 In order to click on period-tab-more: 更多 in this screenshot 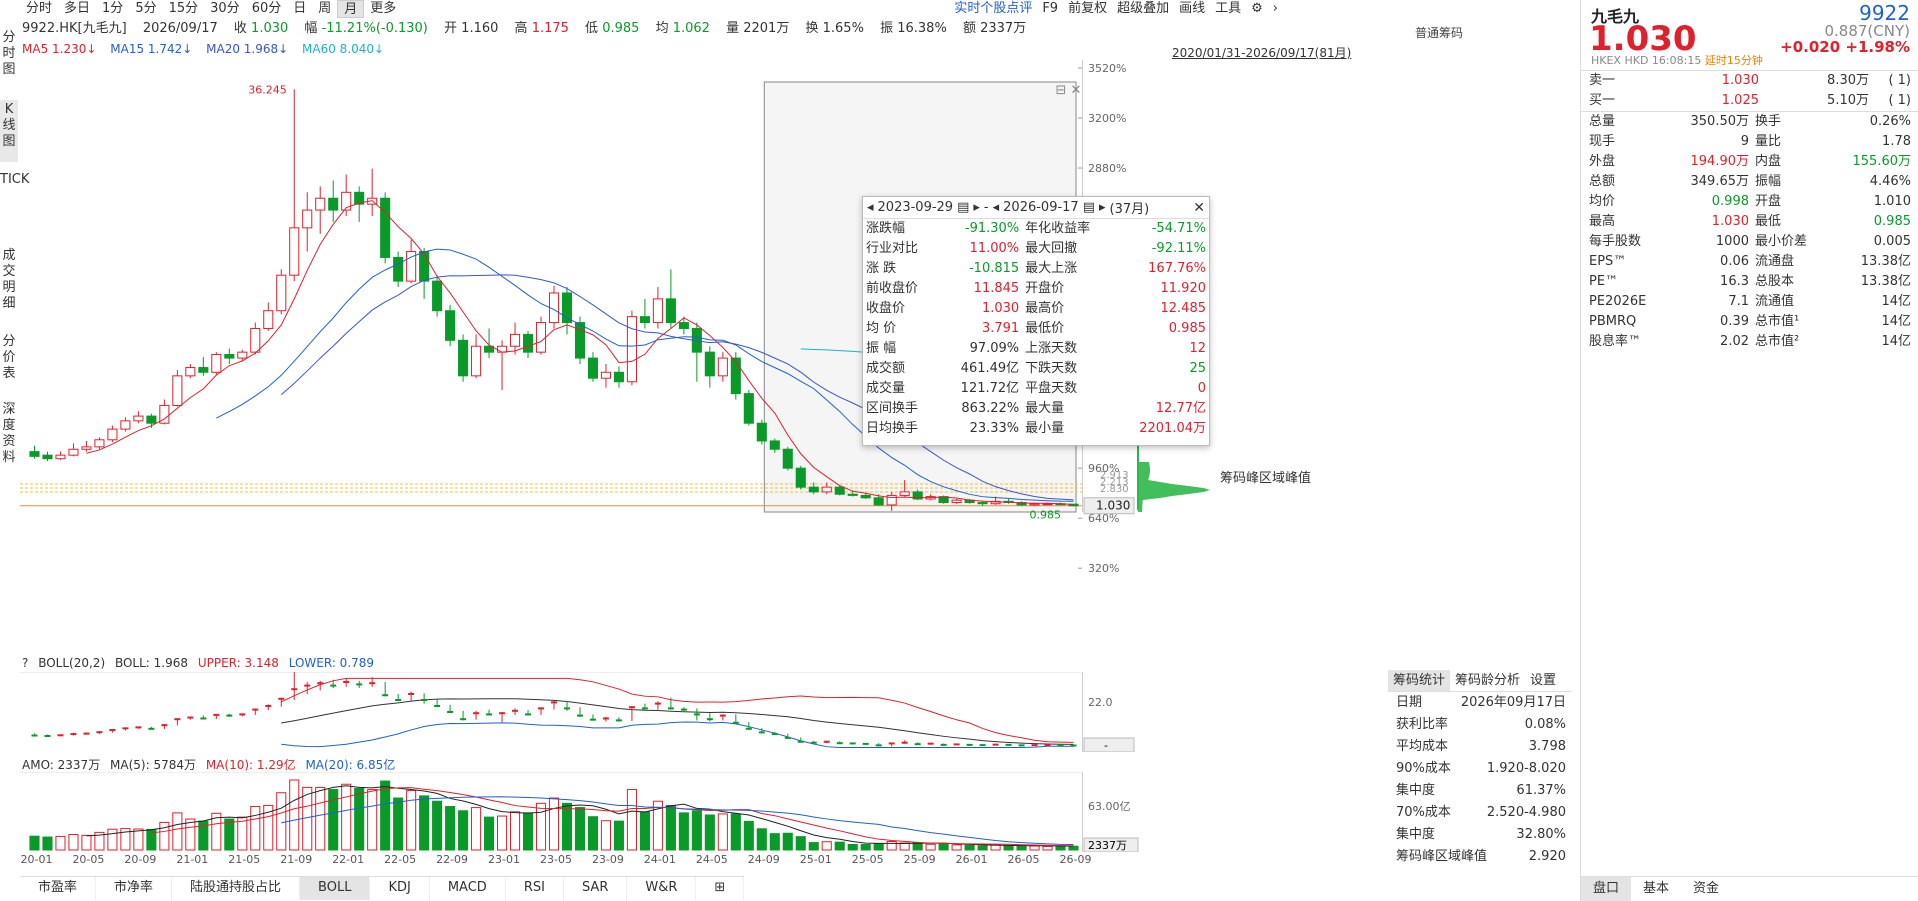, I will do `click(383, 9)`.